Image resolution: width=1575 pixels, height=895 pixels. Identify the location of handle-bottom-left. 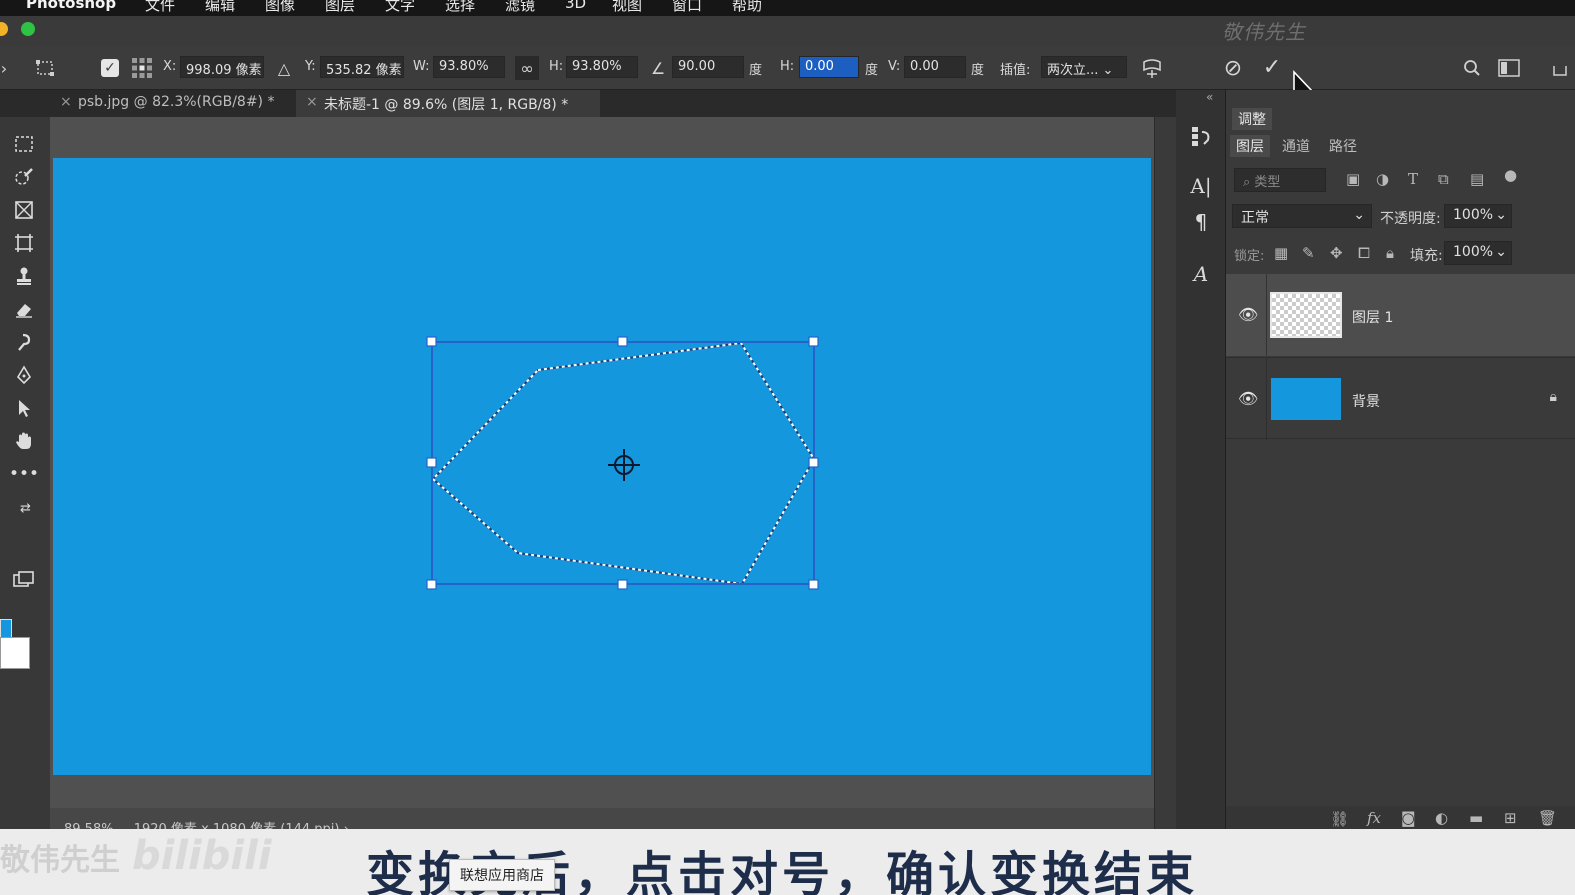
(431, 584).